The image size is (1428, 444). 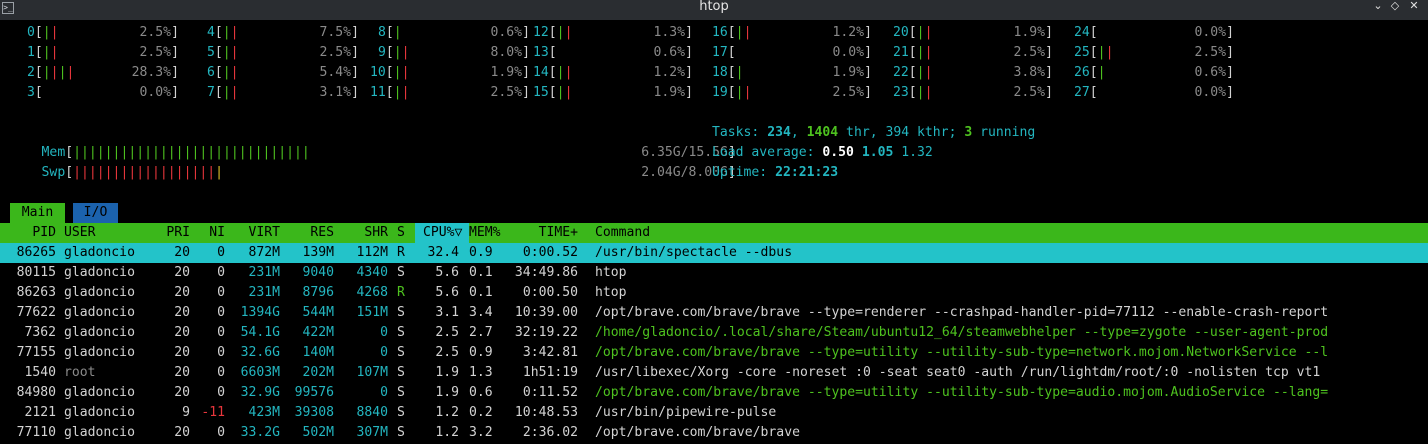 What do you see at coordinates (544, 233) in the screenshot?
I see `col-time: TIME+` at bounding box center [544, 233].